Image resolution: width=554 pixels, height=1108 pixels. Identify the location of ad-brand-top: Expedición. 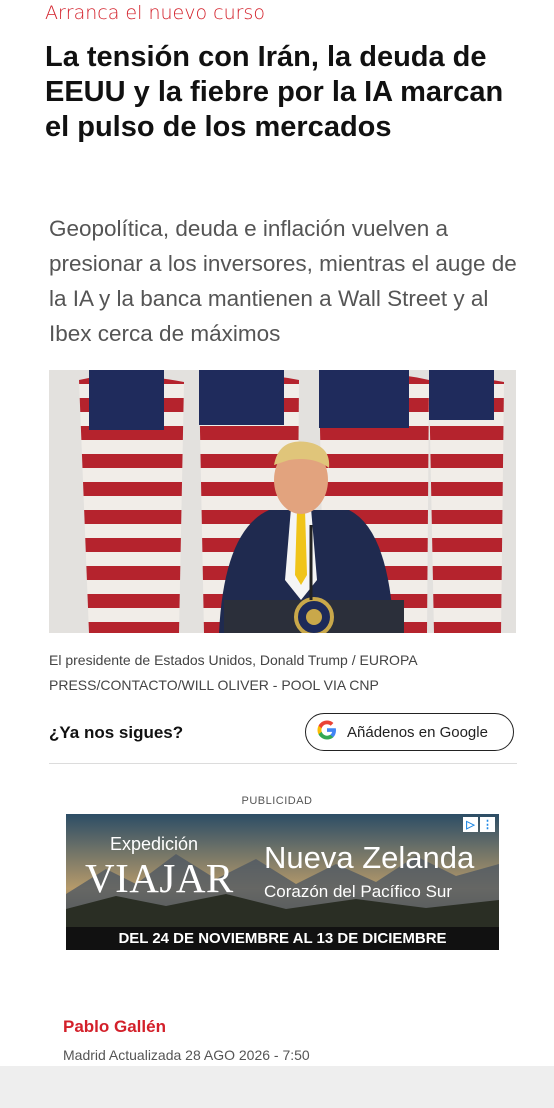
(154, 844).